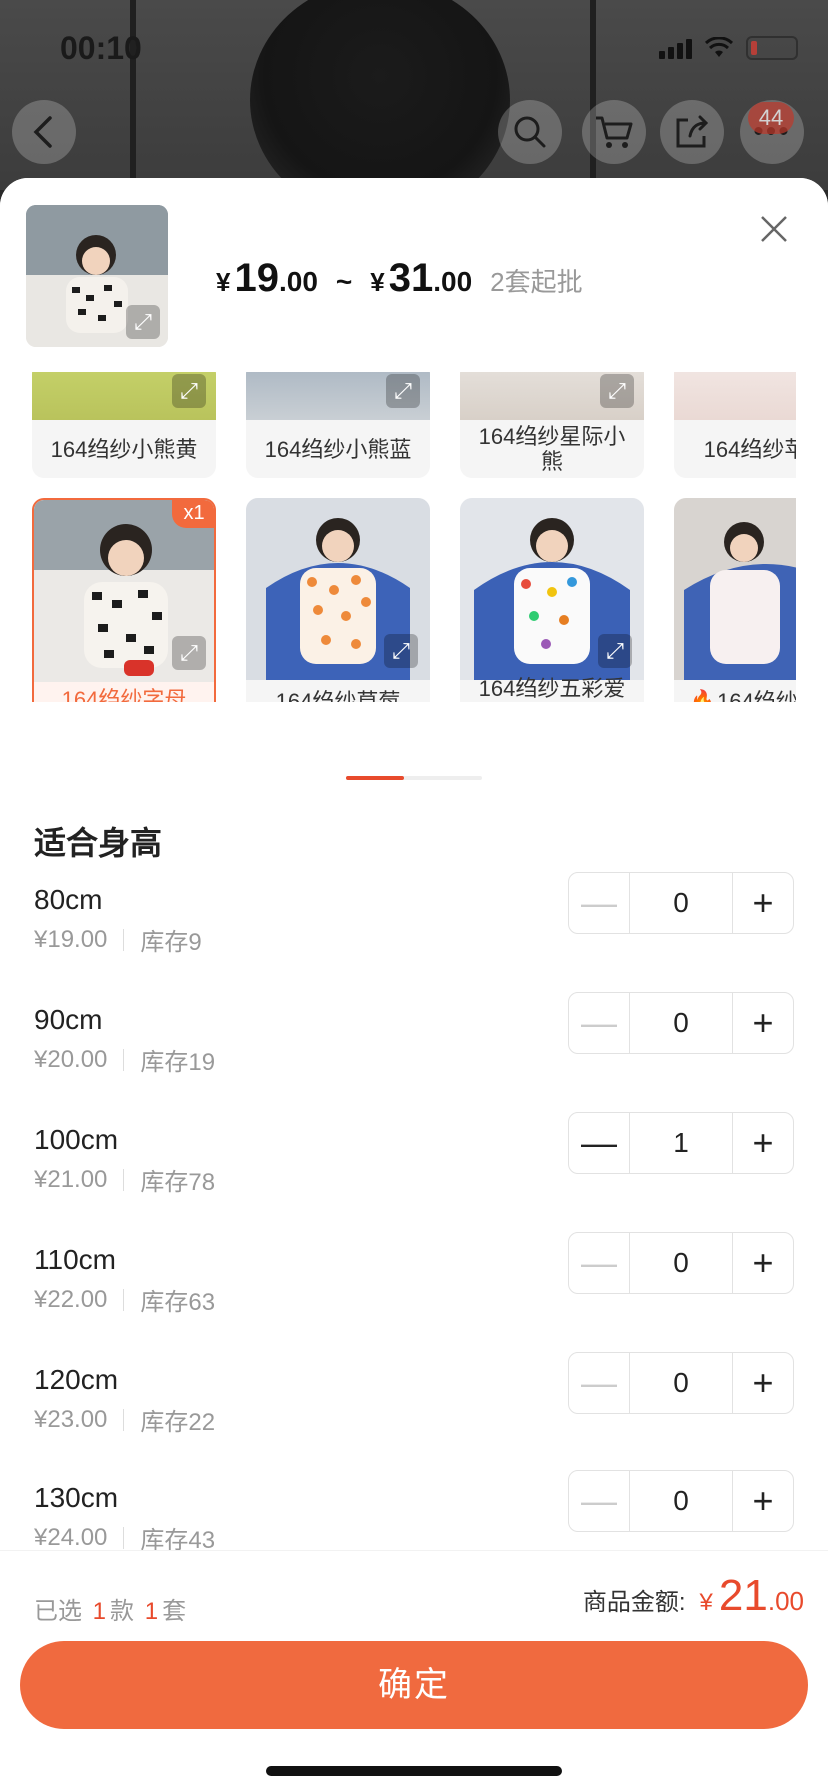  What do you see at coordinates (193, 514) in the screenshot?
I see `selected-qty-badge: x1` at bounding box center [193, 514].